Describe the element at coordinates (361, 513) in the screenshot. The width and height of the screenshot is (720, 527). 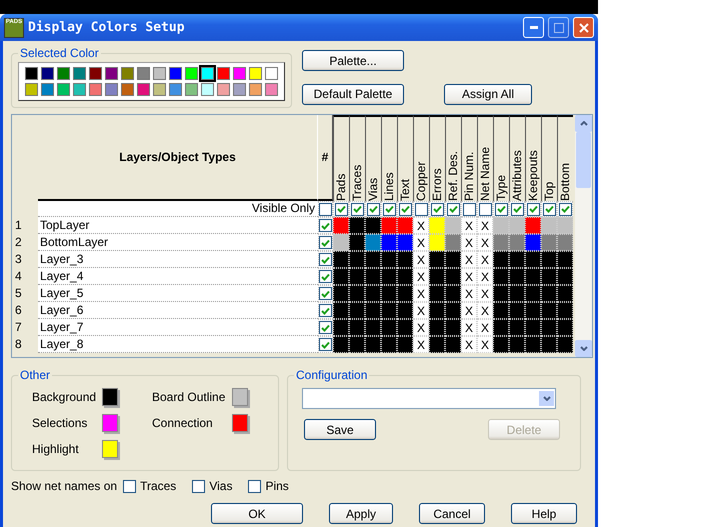
I see `apply-button: Apply` at that location.